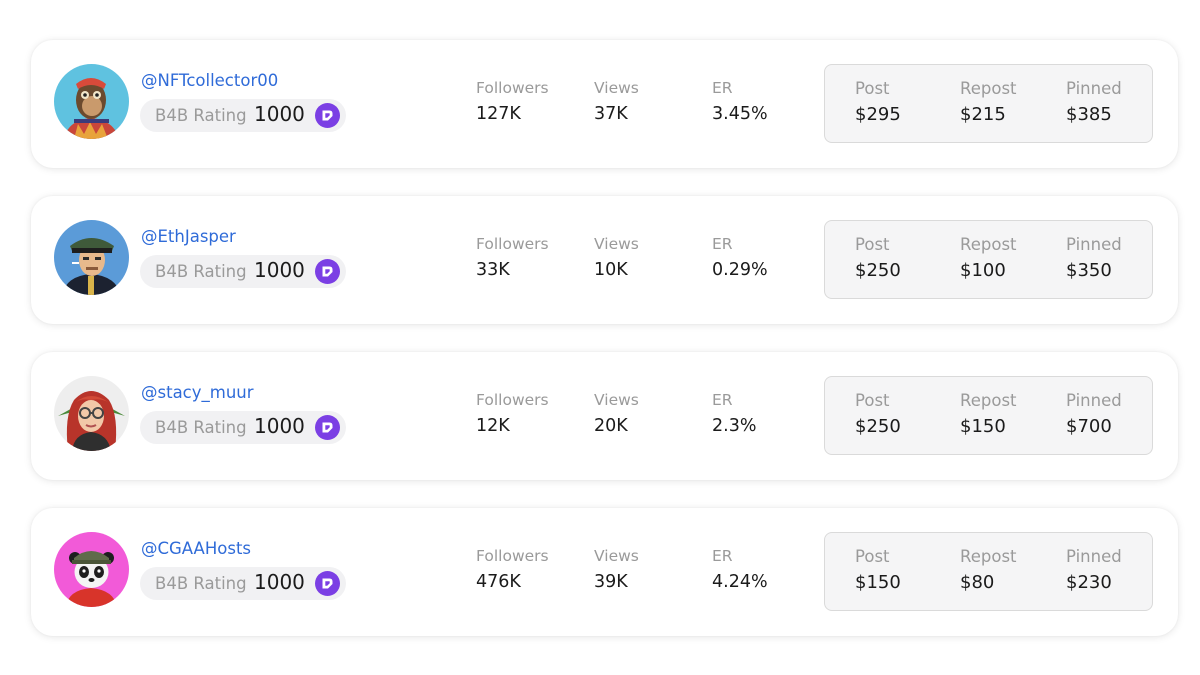 This screenshot has height=675, width=1200. Describe the element at coordinates (734, 426) in the screenshot. I see `er-value: 2.3%` at that location.